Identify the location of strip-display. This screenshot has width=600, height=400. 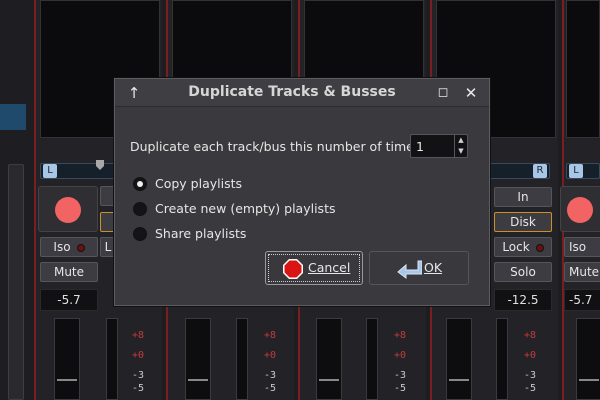
(583, 69).